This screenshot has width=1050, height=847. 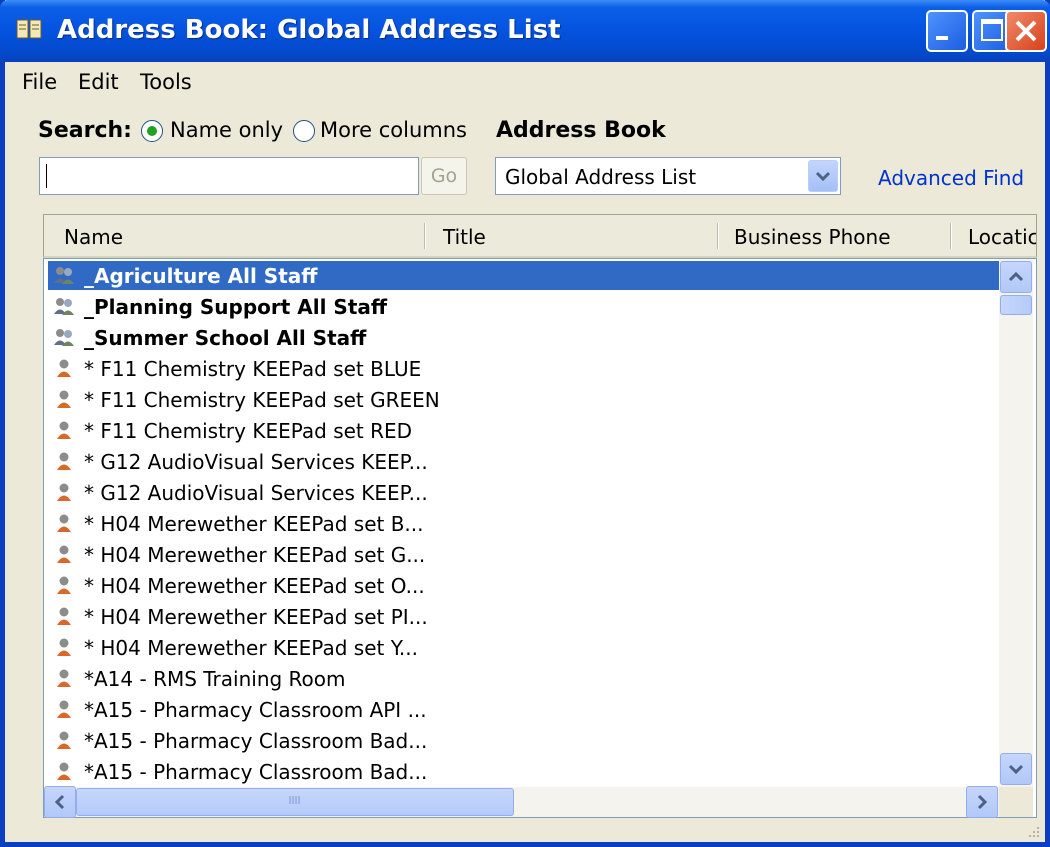 I want to click on menu-tools: Tools, so click(x=166, y=82).